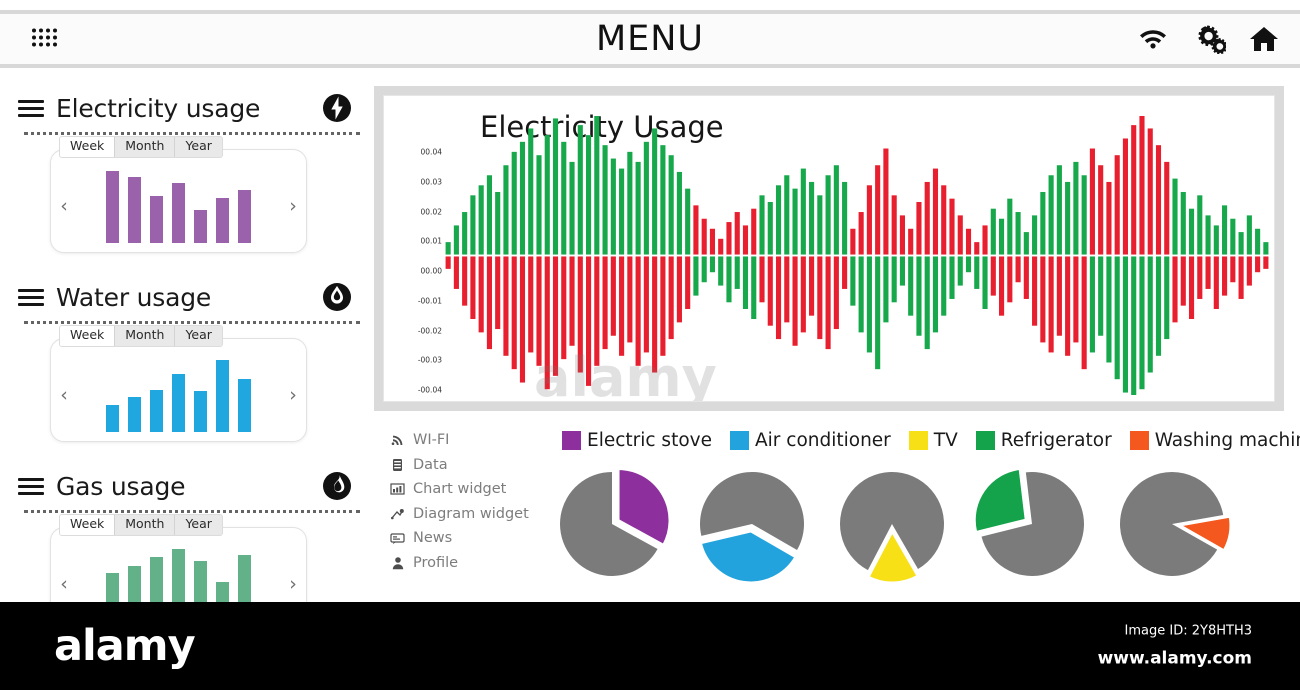 The image size is (1300, 690). I want to click on legend-label: Washing machine, so click(1227, 440).